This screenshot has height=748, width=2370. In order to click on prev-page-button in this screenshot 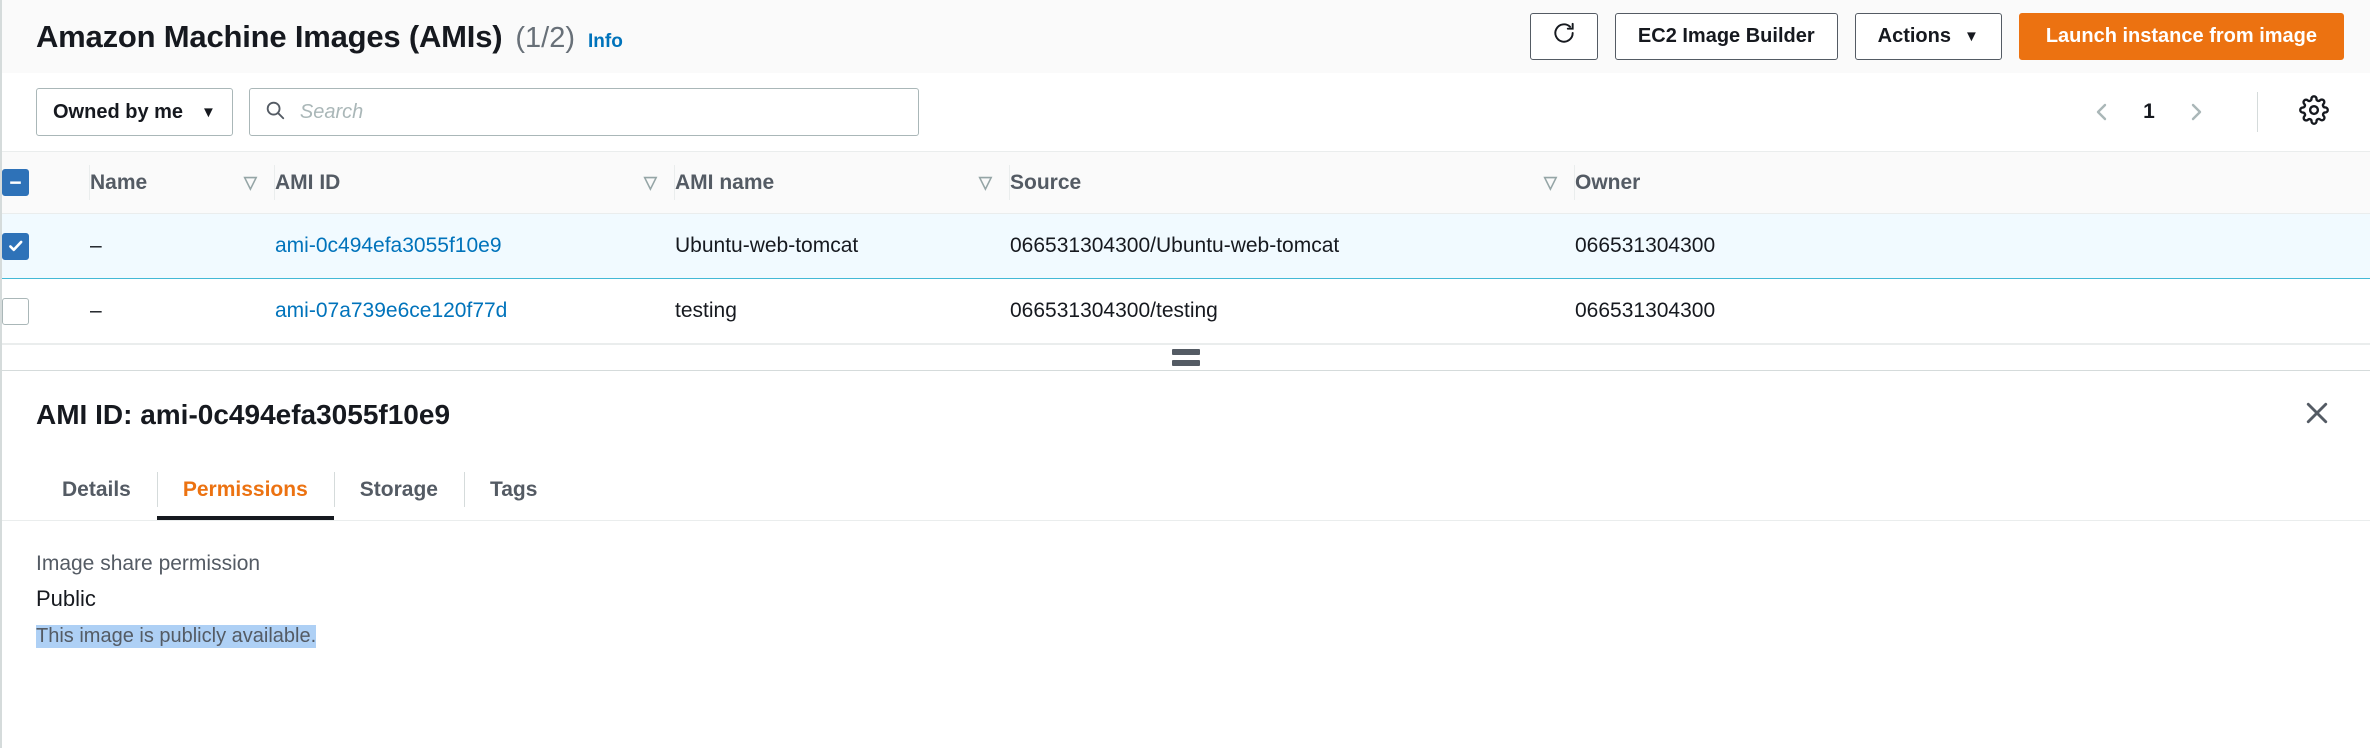, I will do `click(2102, 112)`.